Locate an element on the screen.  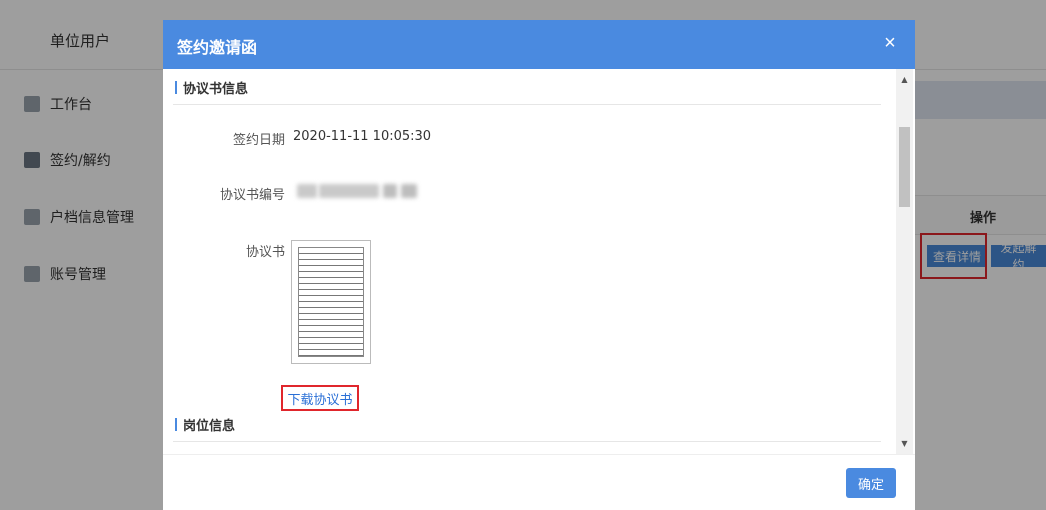
modal-header: 签约邀请函 × is located at coordinates (539, 44).